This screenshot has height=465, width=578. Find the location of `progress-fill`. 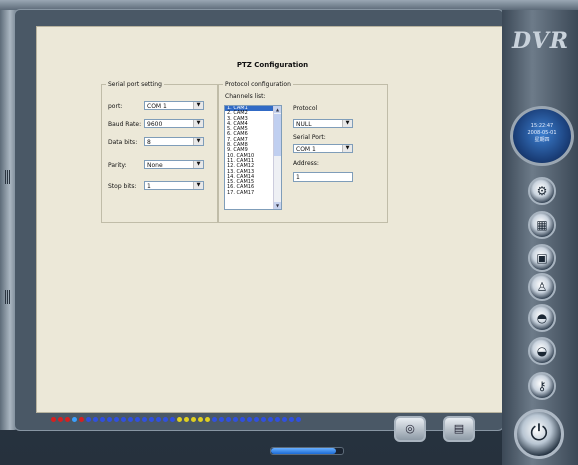

progress-fill is located at coordinates (303, 451).